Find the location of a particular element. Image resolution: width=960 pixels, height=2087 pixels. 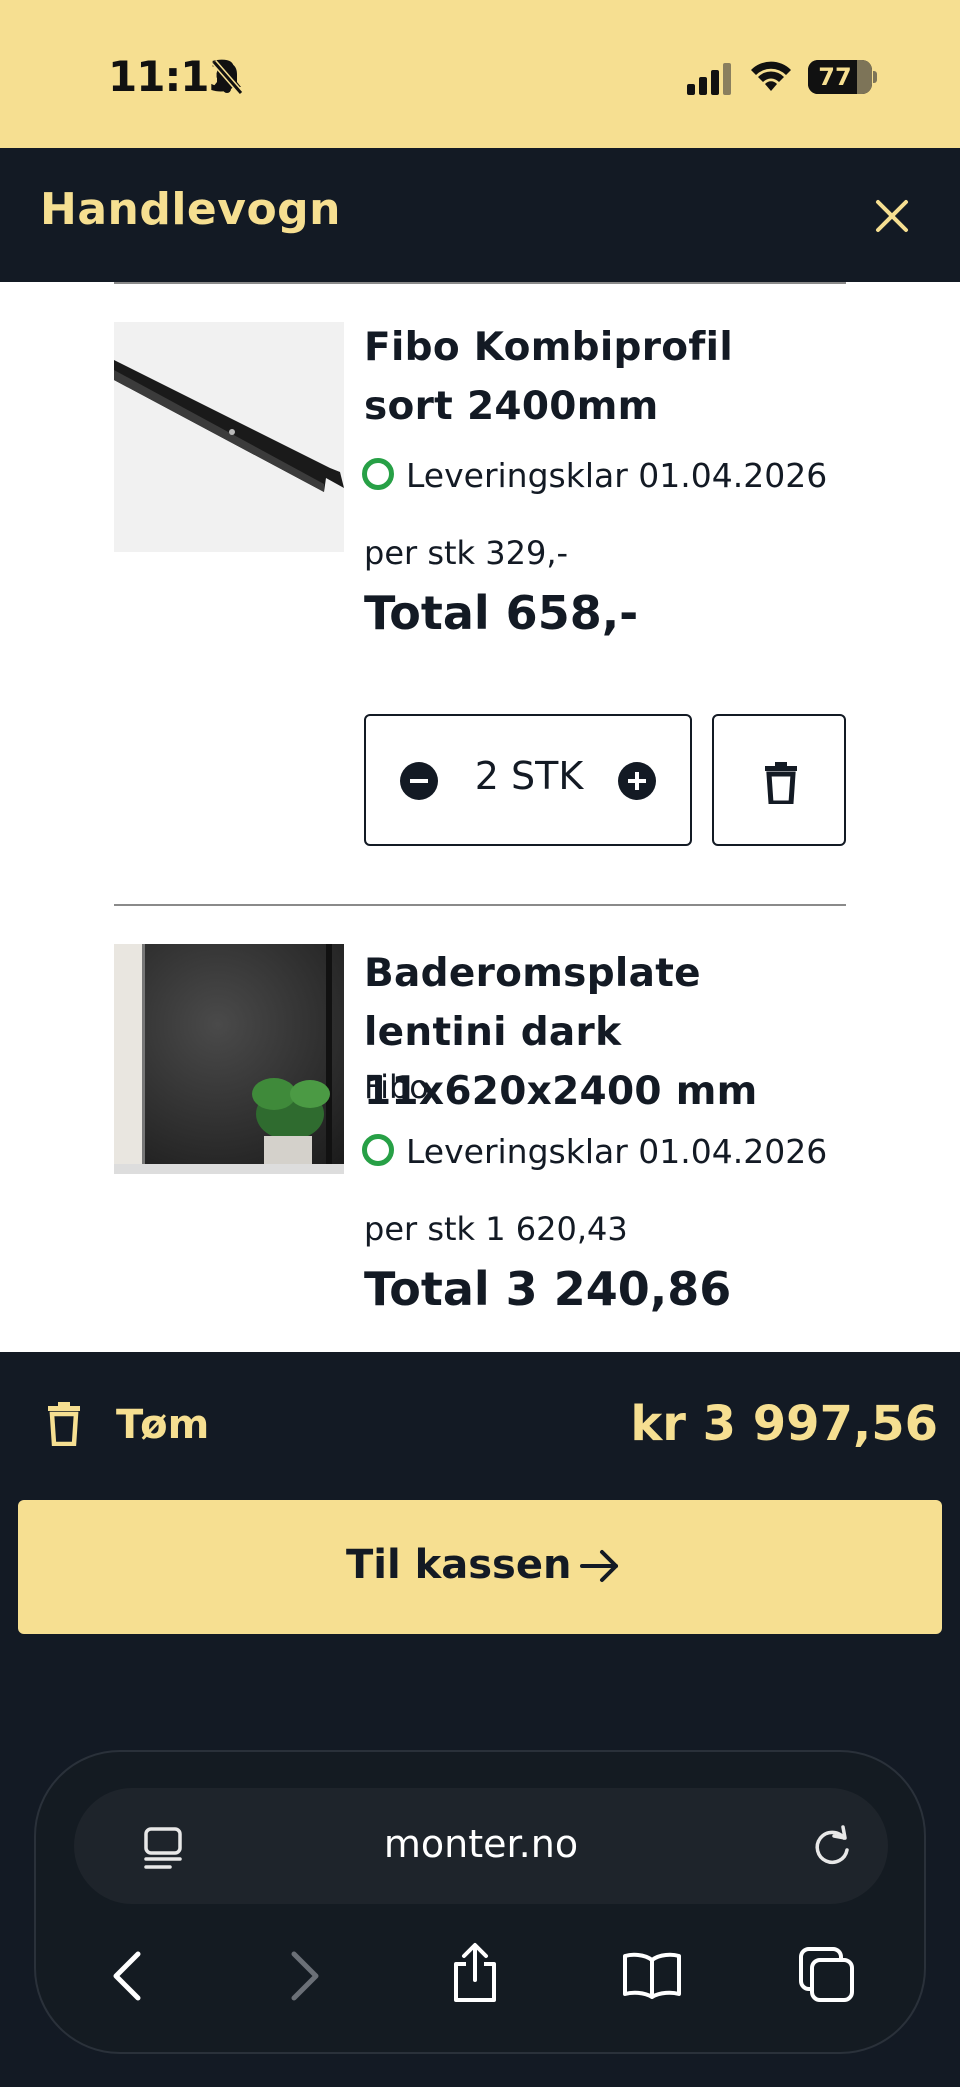

share-icon is located at coordinates (475, 1973).